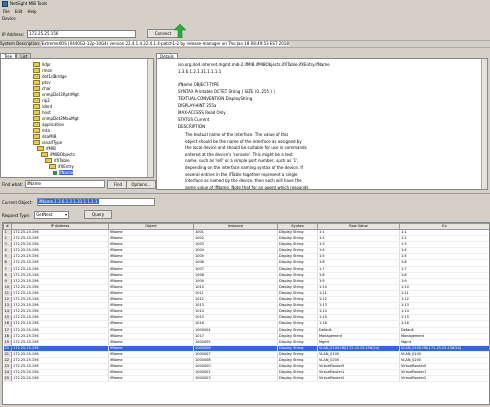 This screenshot has width=490, height=407. What do you see at coordinates (245, 3) in the screenshot?
I see `title-bar: NetSight MIB Tools` at bounding box center [245, 3].